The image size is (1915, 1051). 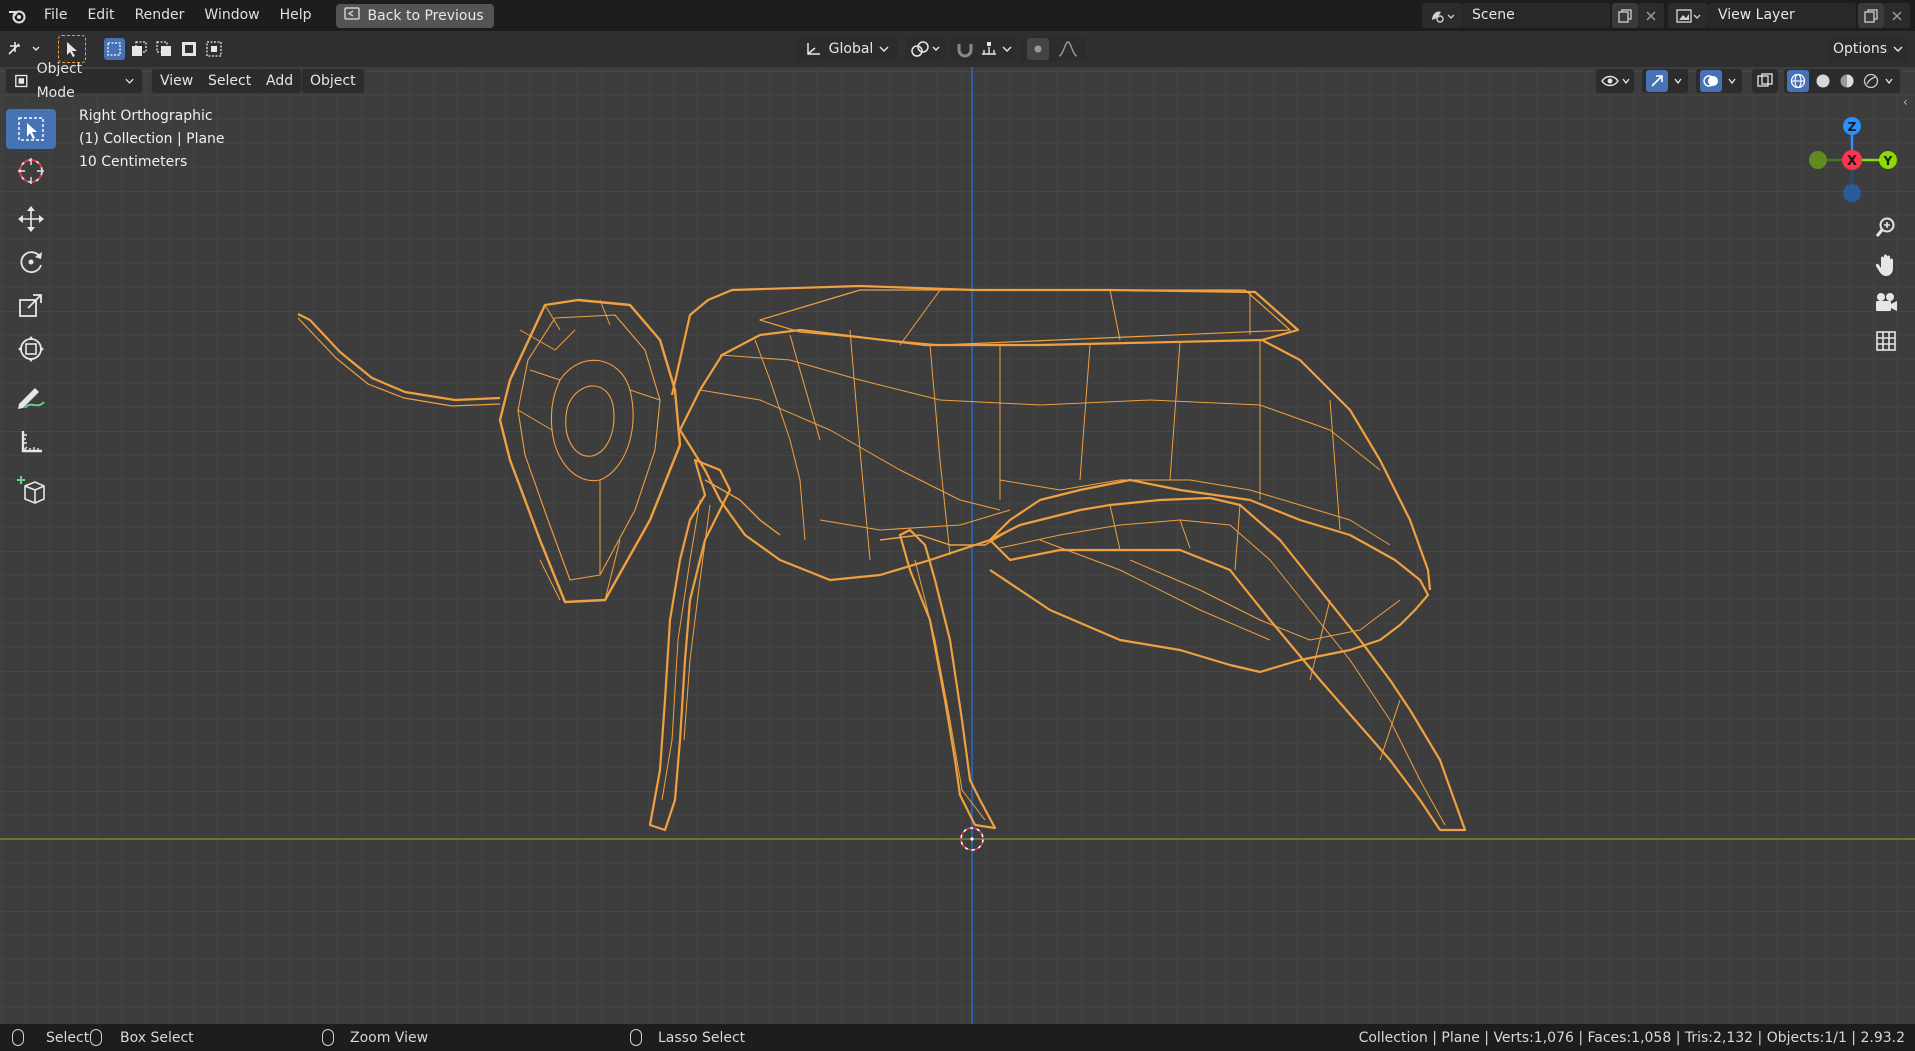 I want to click on proportional-editing-icon, so click(x=1038, y=49).